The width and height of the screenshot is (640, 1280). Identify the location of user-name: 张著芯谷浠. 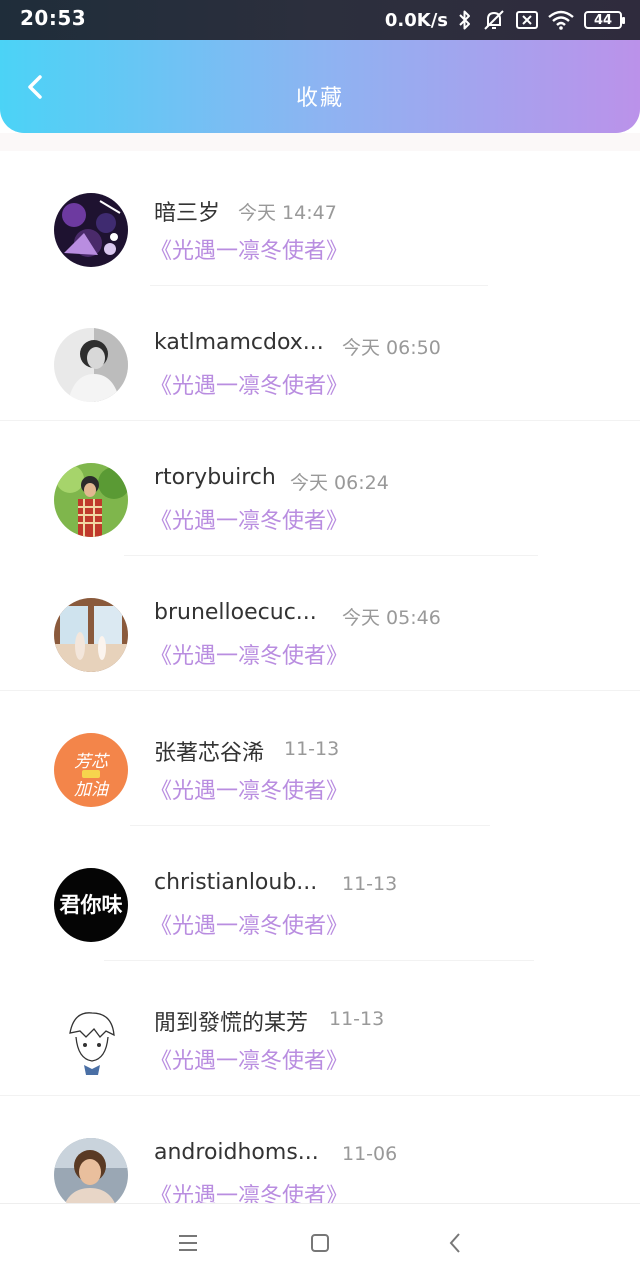
(209, 753).